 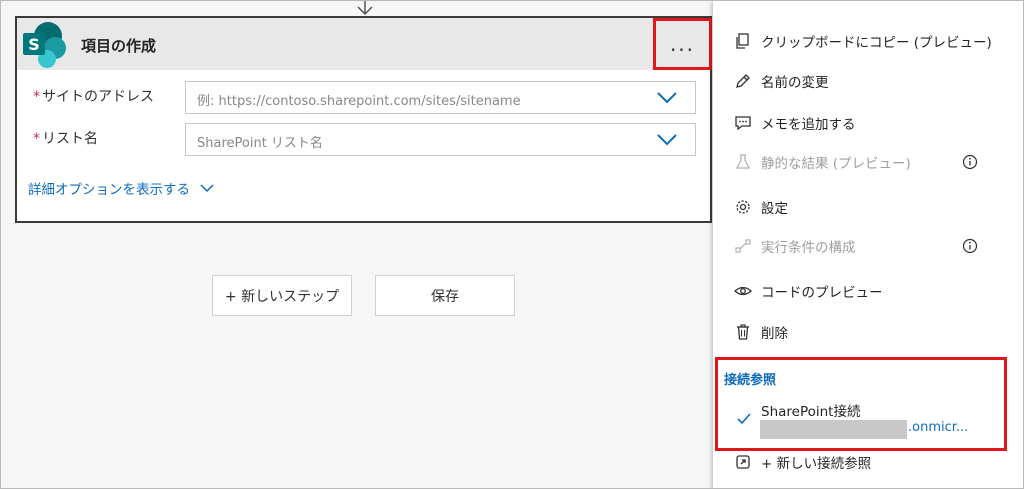 What do you see at coordinates (808, 248) in the screenshot?
I see `menu-item-label: 実行条件の構成` at bounding box center [808, 248].